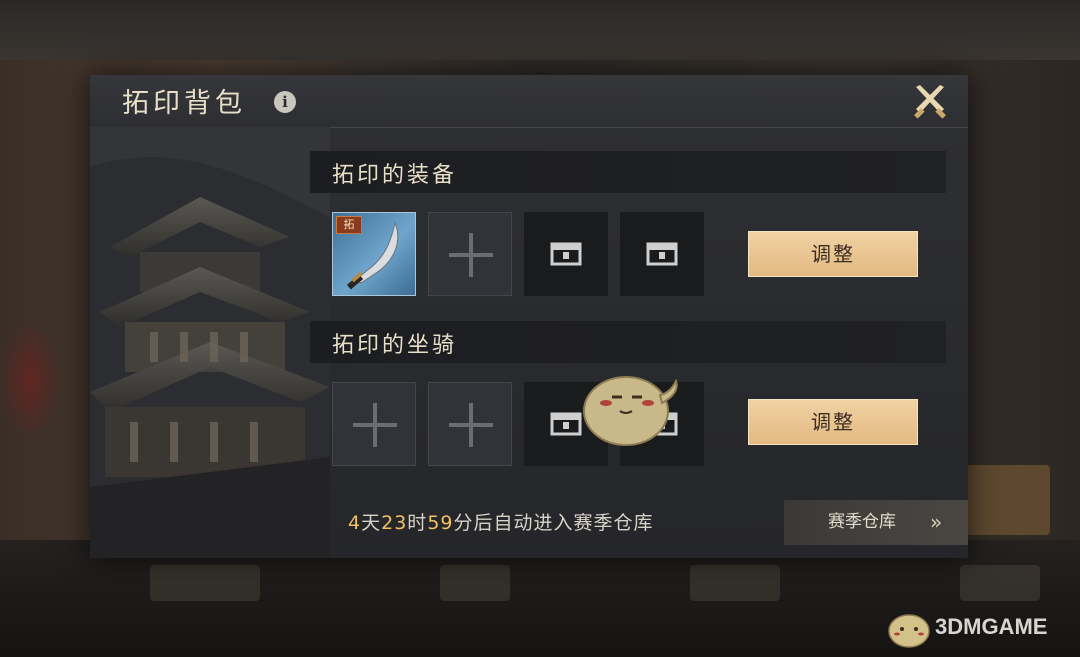  What do you see at coordinates (862, 522) in the screenshot?
I see `season-warehouse-label: 赛季仓库` at bounding box center [862, 522].